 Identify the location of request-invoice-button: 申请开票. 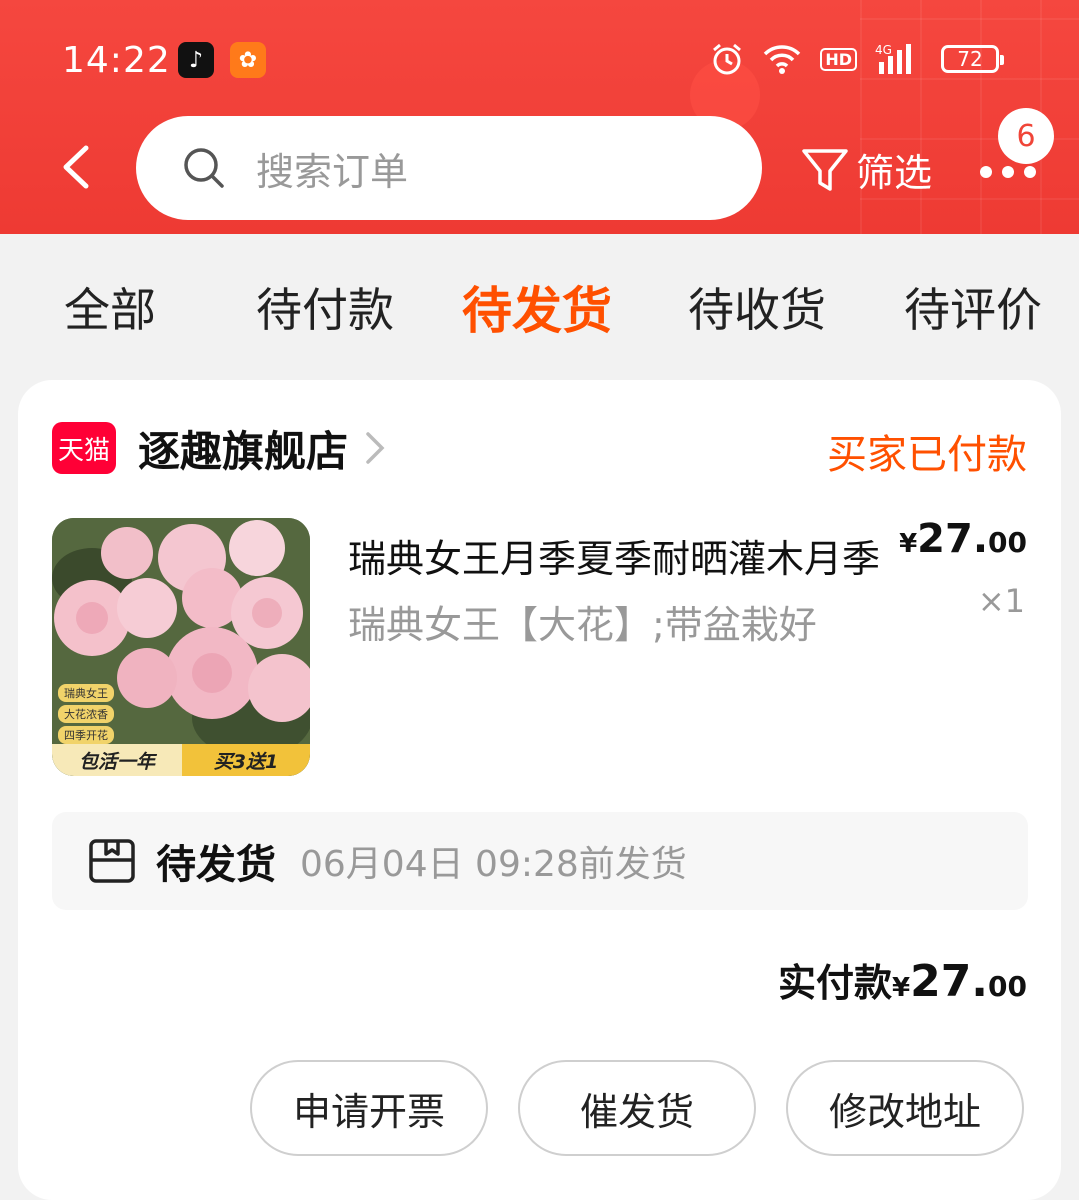
(369, 1108).